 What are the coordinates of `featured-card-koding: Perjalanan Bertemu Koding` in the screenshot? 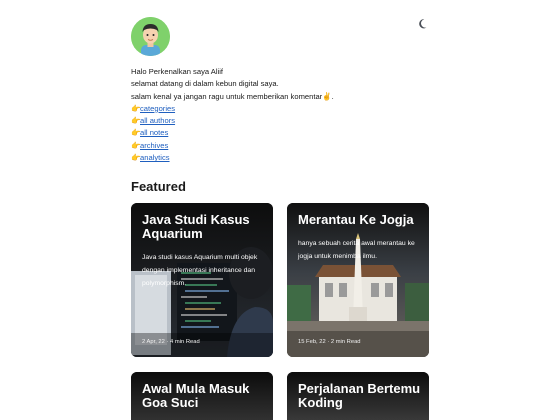 It's located at (358, 396).